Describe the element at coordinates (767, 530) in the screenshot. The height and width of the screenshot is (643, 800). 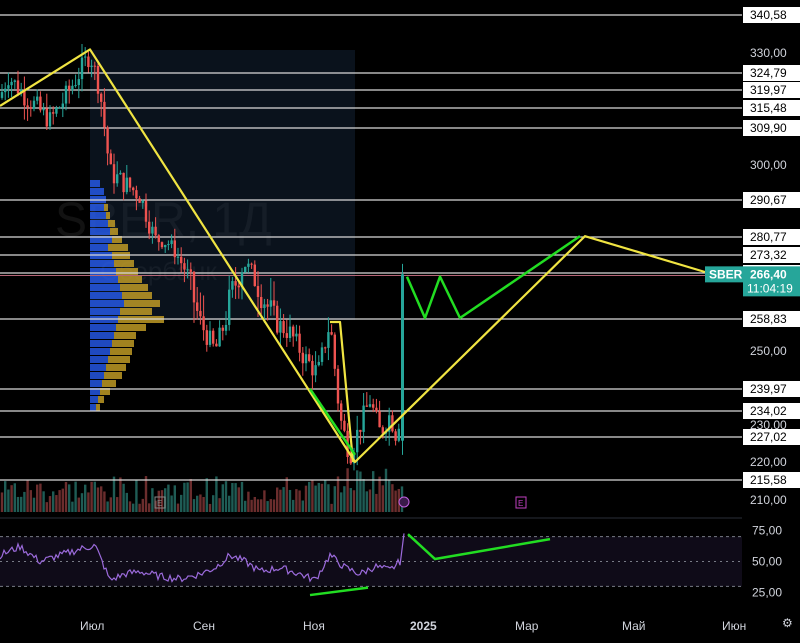
I see `rsi-tick: 75,00` at that location.